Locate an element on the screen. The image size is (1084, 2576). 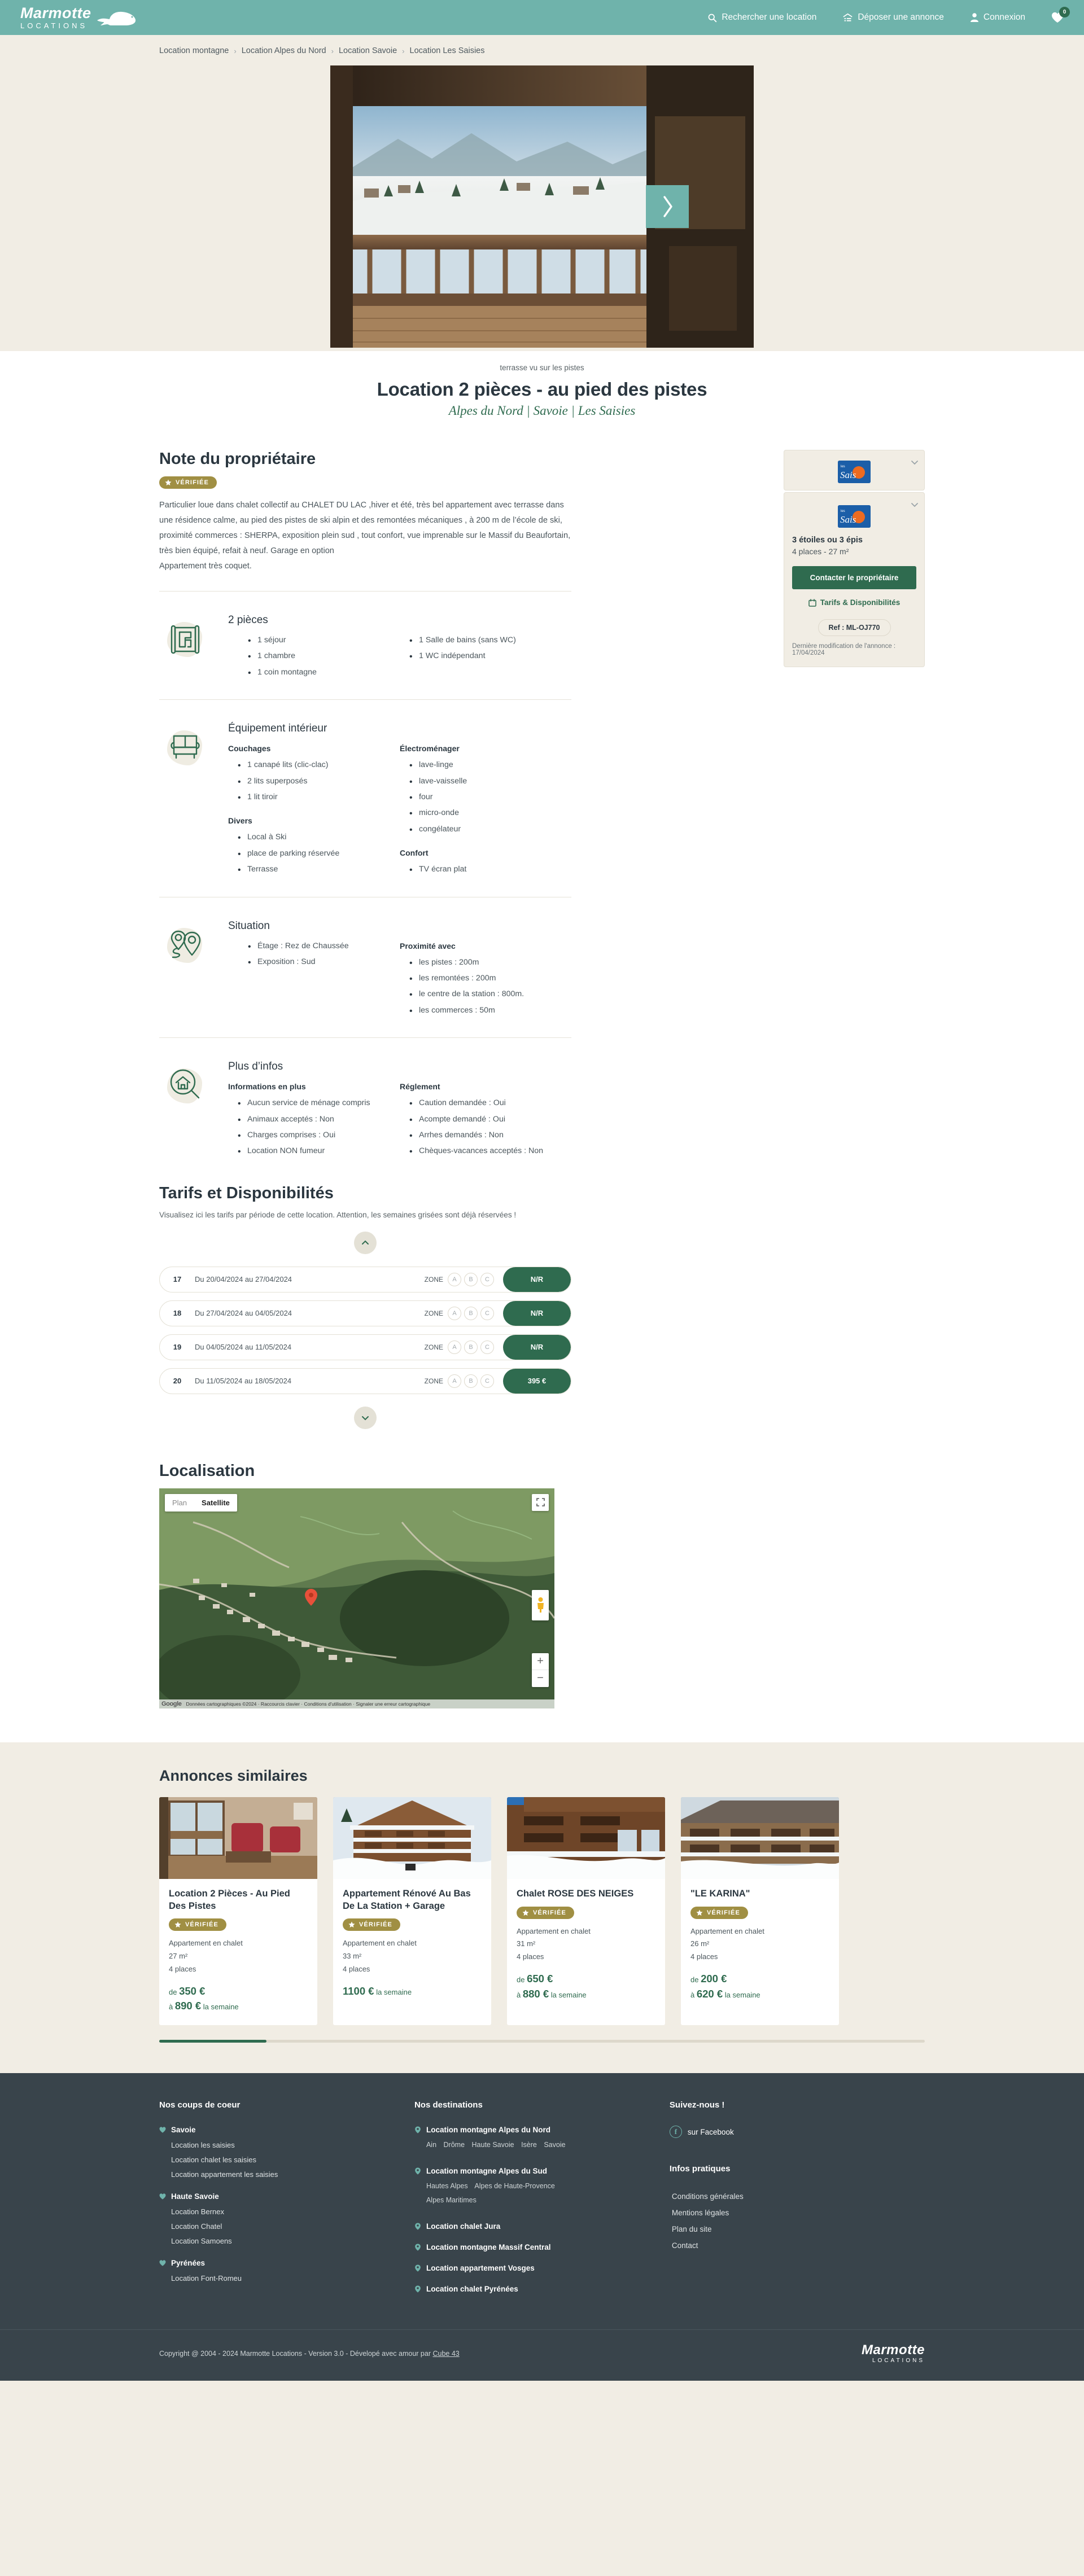
footer-group-label: Location chalet Jura is located at coordinates (463, 2226).